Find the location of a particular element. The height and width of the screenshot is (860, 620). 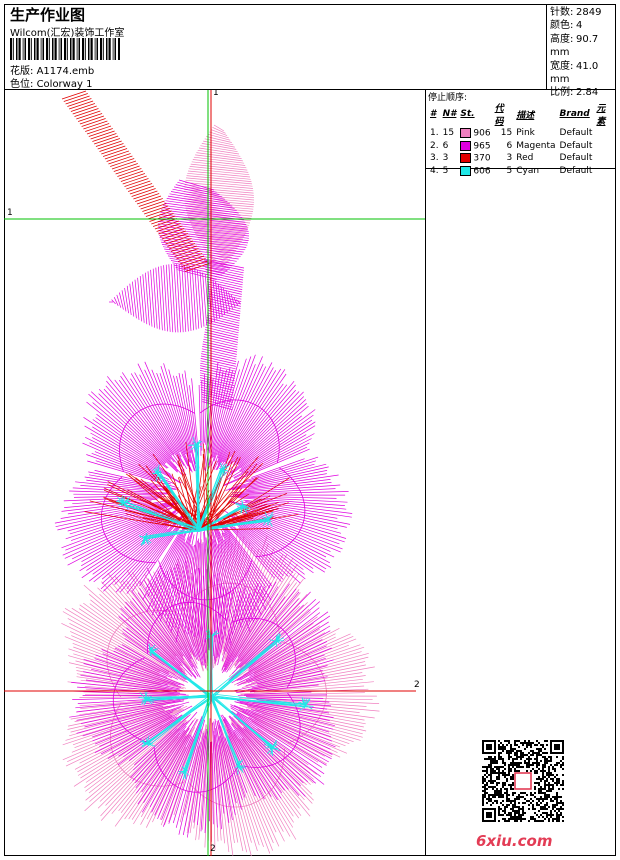

row-code: 370 is located at coordinates (475, 158).